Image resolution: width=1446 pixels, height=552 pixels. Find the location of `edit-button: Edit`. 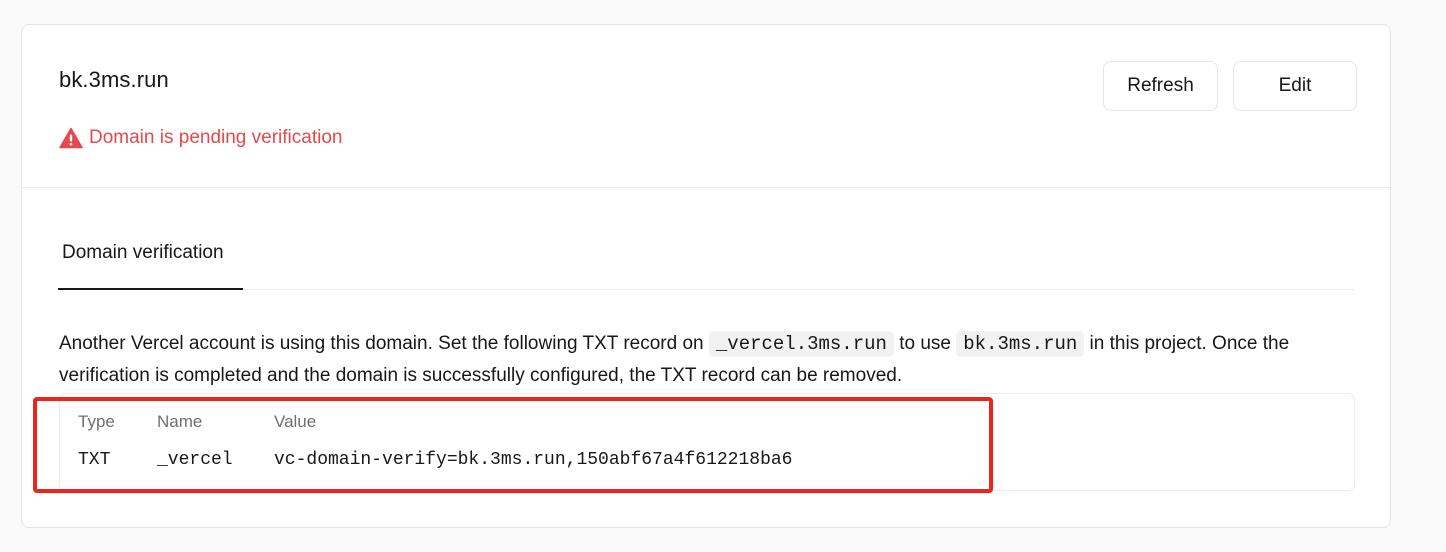

edit-button: Edit is located at coordinates (1295, 86).